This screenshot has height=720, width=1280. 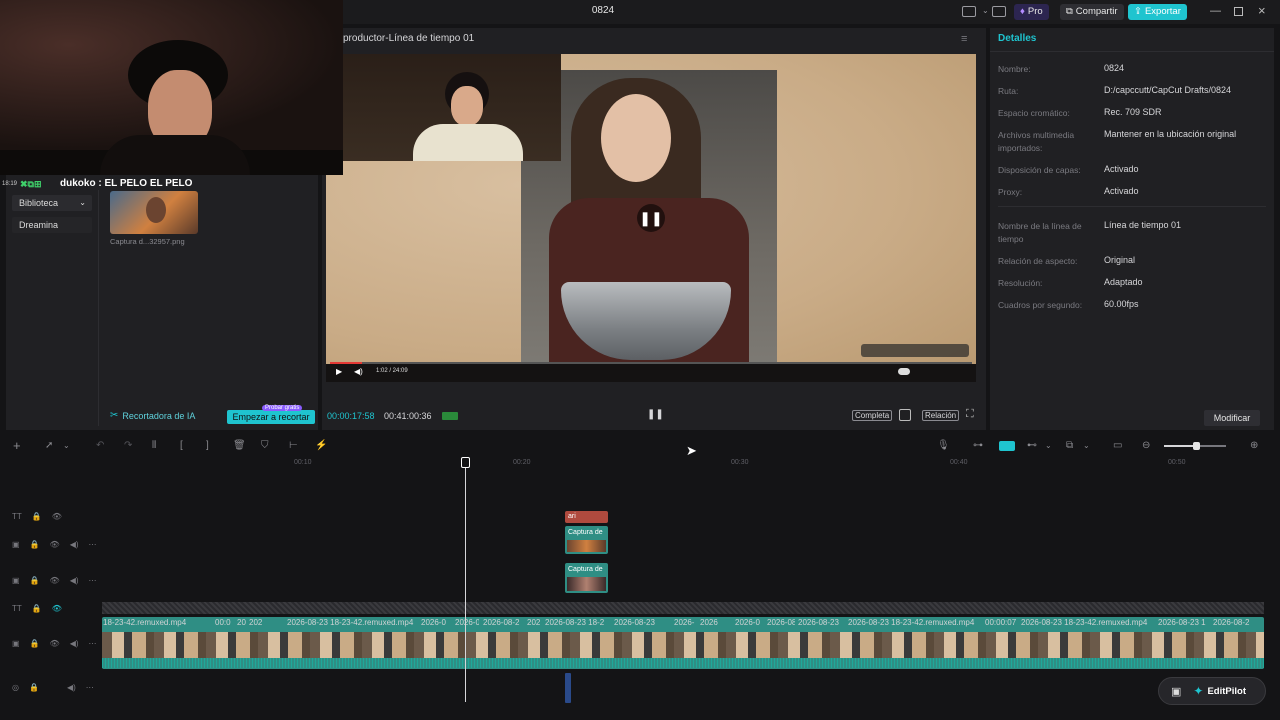 What do you see at coordinates (128, 446) in the screenshot?
I see `redo-icon: ↷` at bounding box center [128, 446].